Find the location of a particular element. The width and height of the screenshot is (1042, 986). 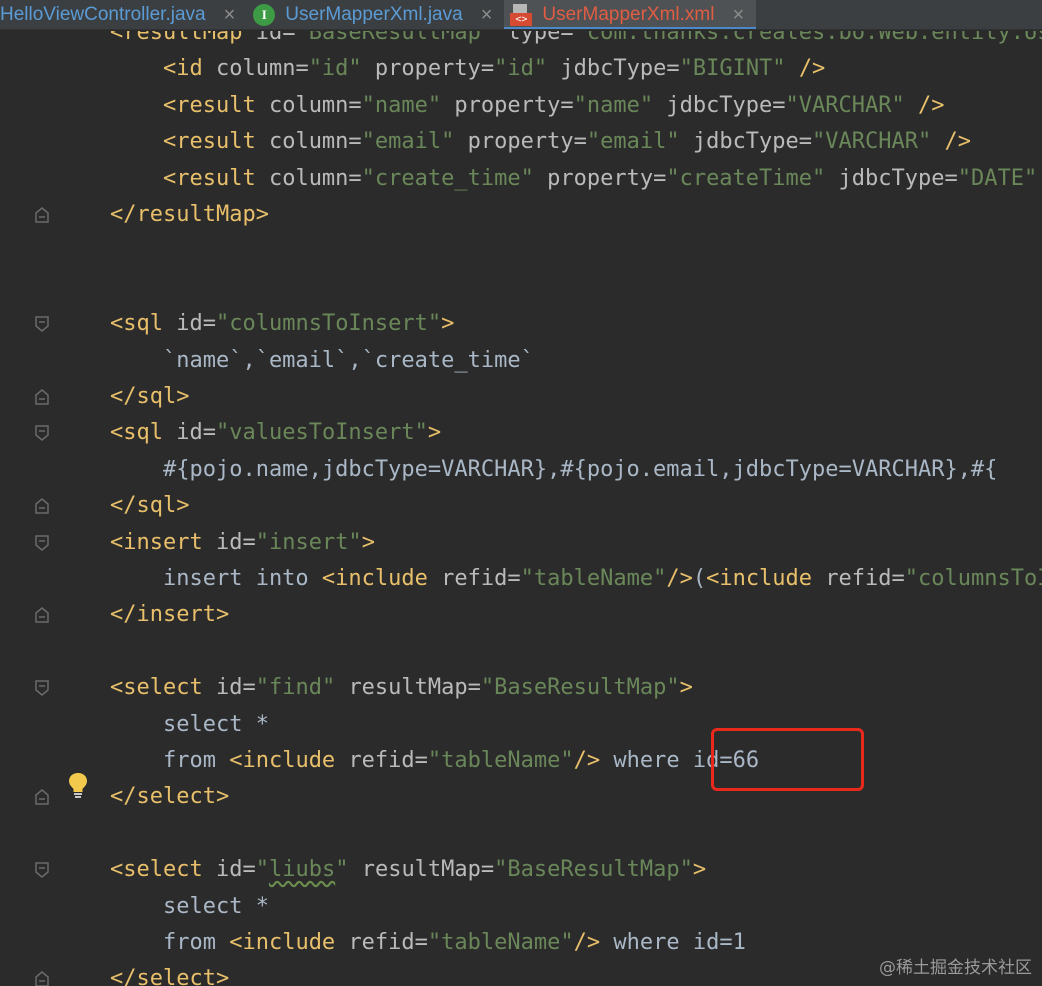

code-token: "tableName" is located at coordinates (593, 578).